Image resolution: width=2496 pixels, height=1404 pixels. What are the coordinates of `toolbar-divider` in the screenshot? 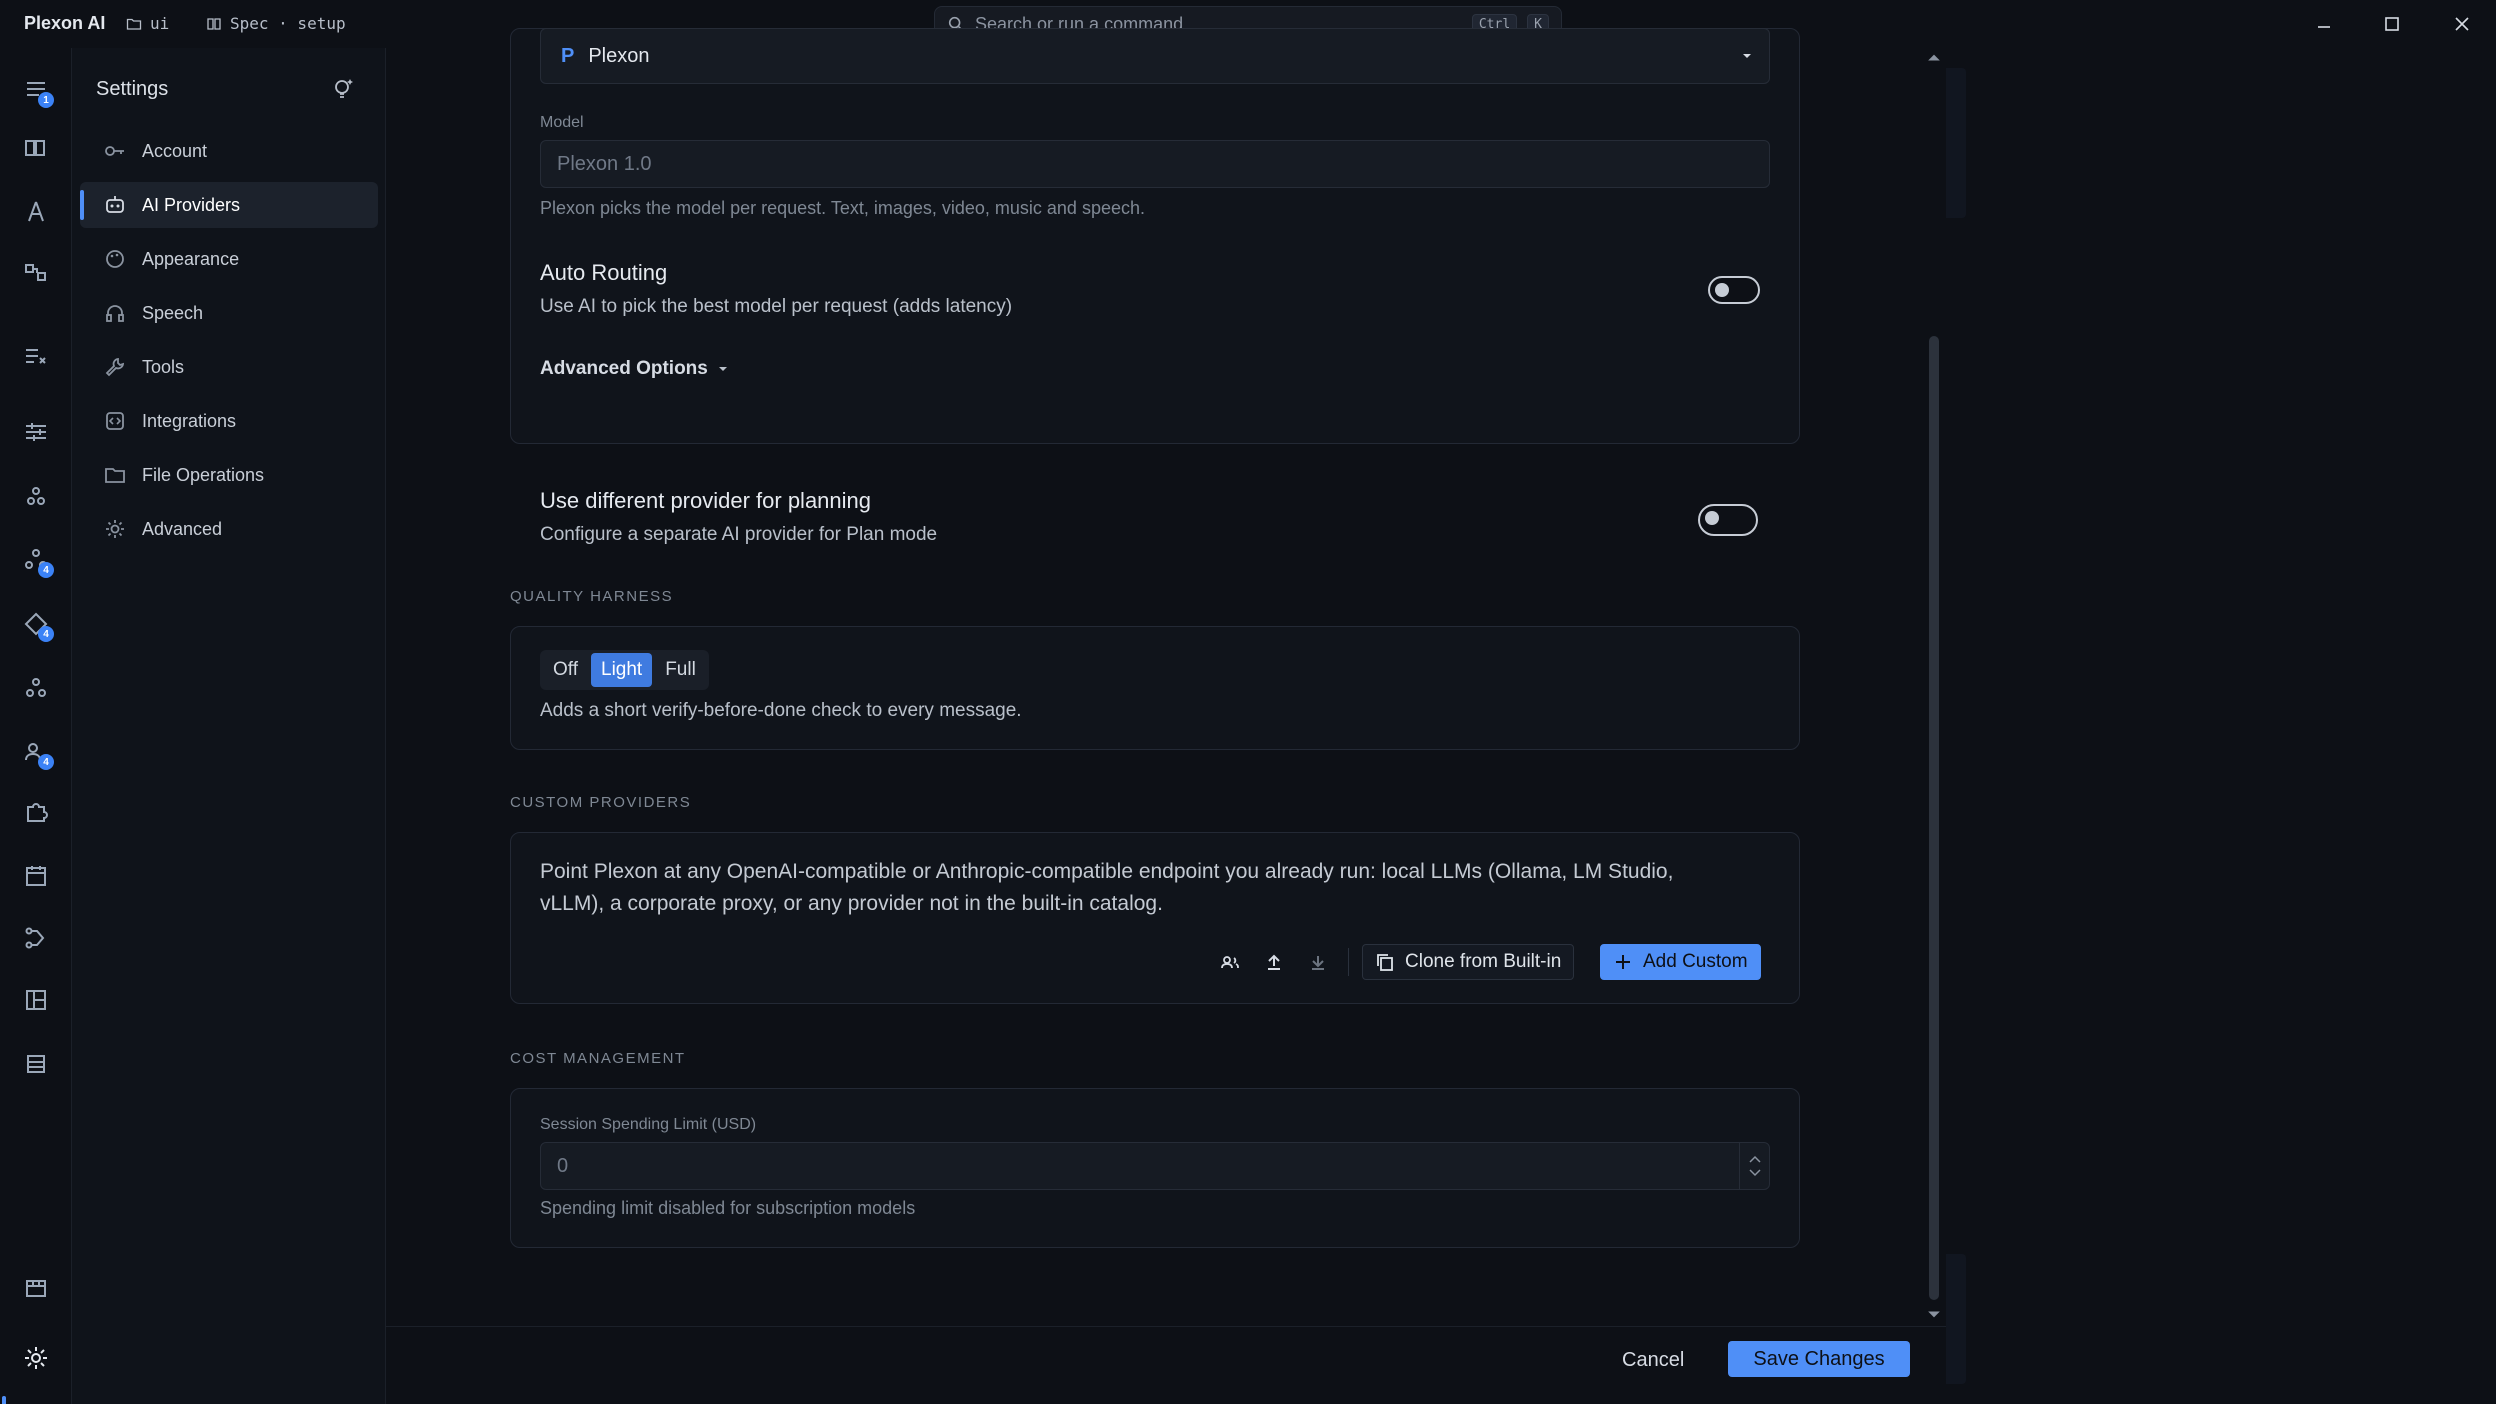 It's located at (1348, 962).